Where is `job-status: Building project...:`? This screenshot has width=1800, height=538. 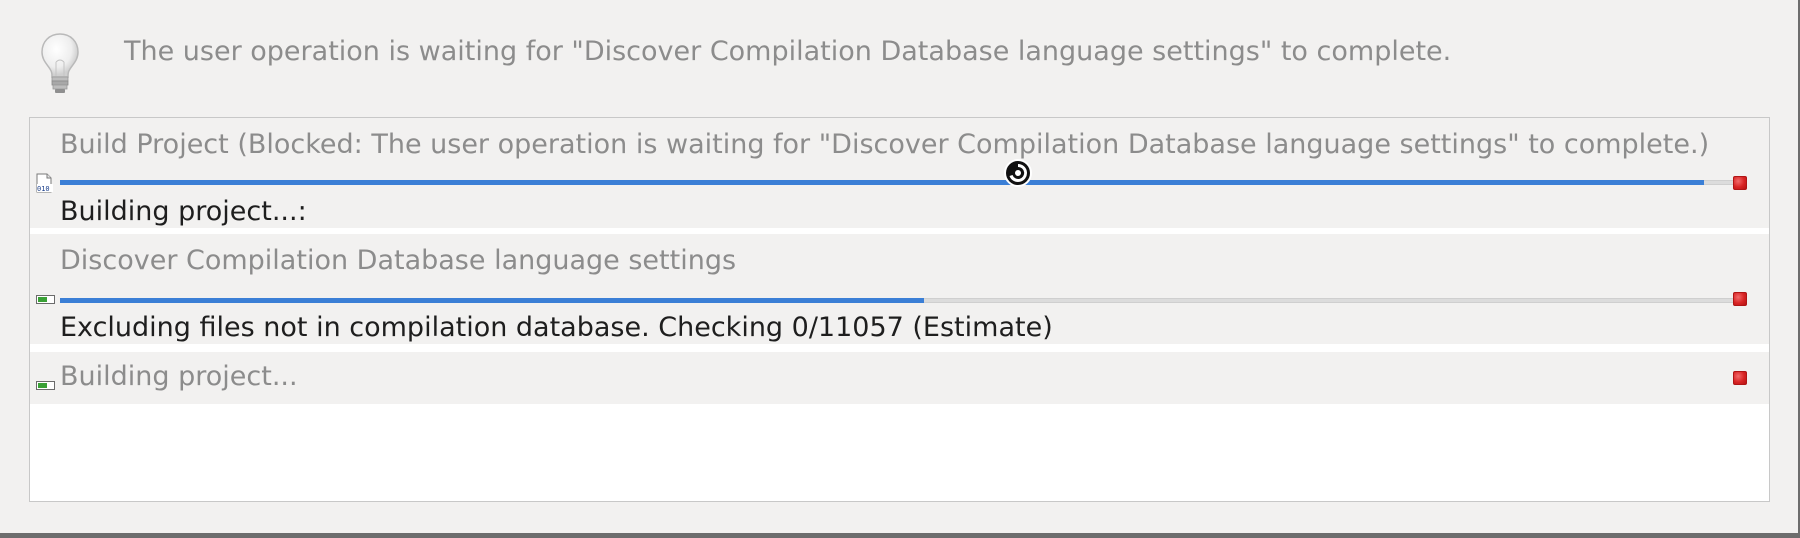 job-status: Building project...: is located at coordinates (183, 211).